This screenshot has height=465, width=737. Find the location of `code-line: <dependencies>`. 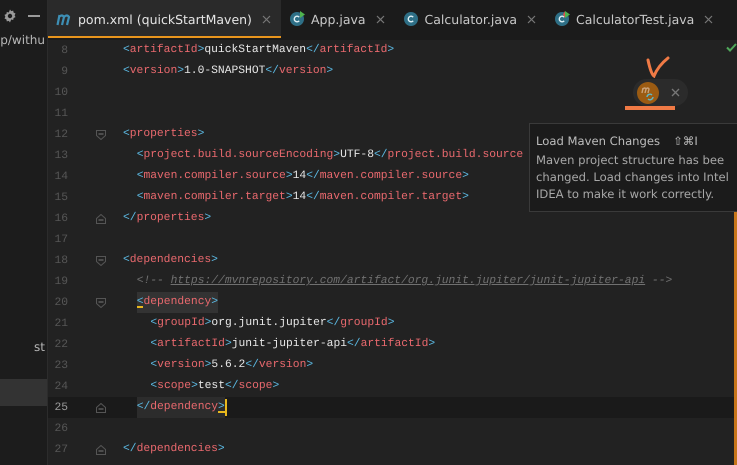

code-line: <dependencies> is located at coordinates (170, 260).